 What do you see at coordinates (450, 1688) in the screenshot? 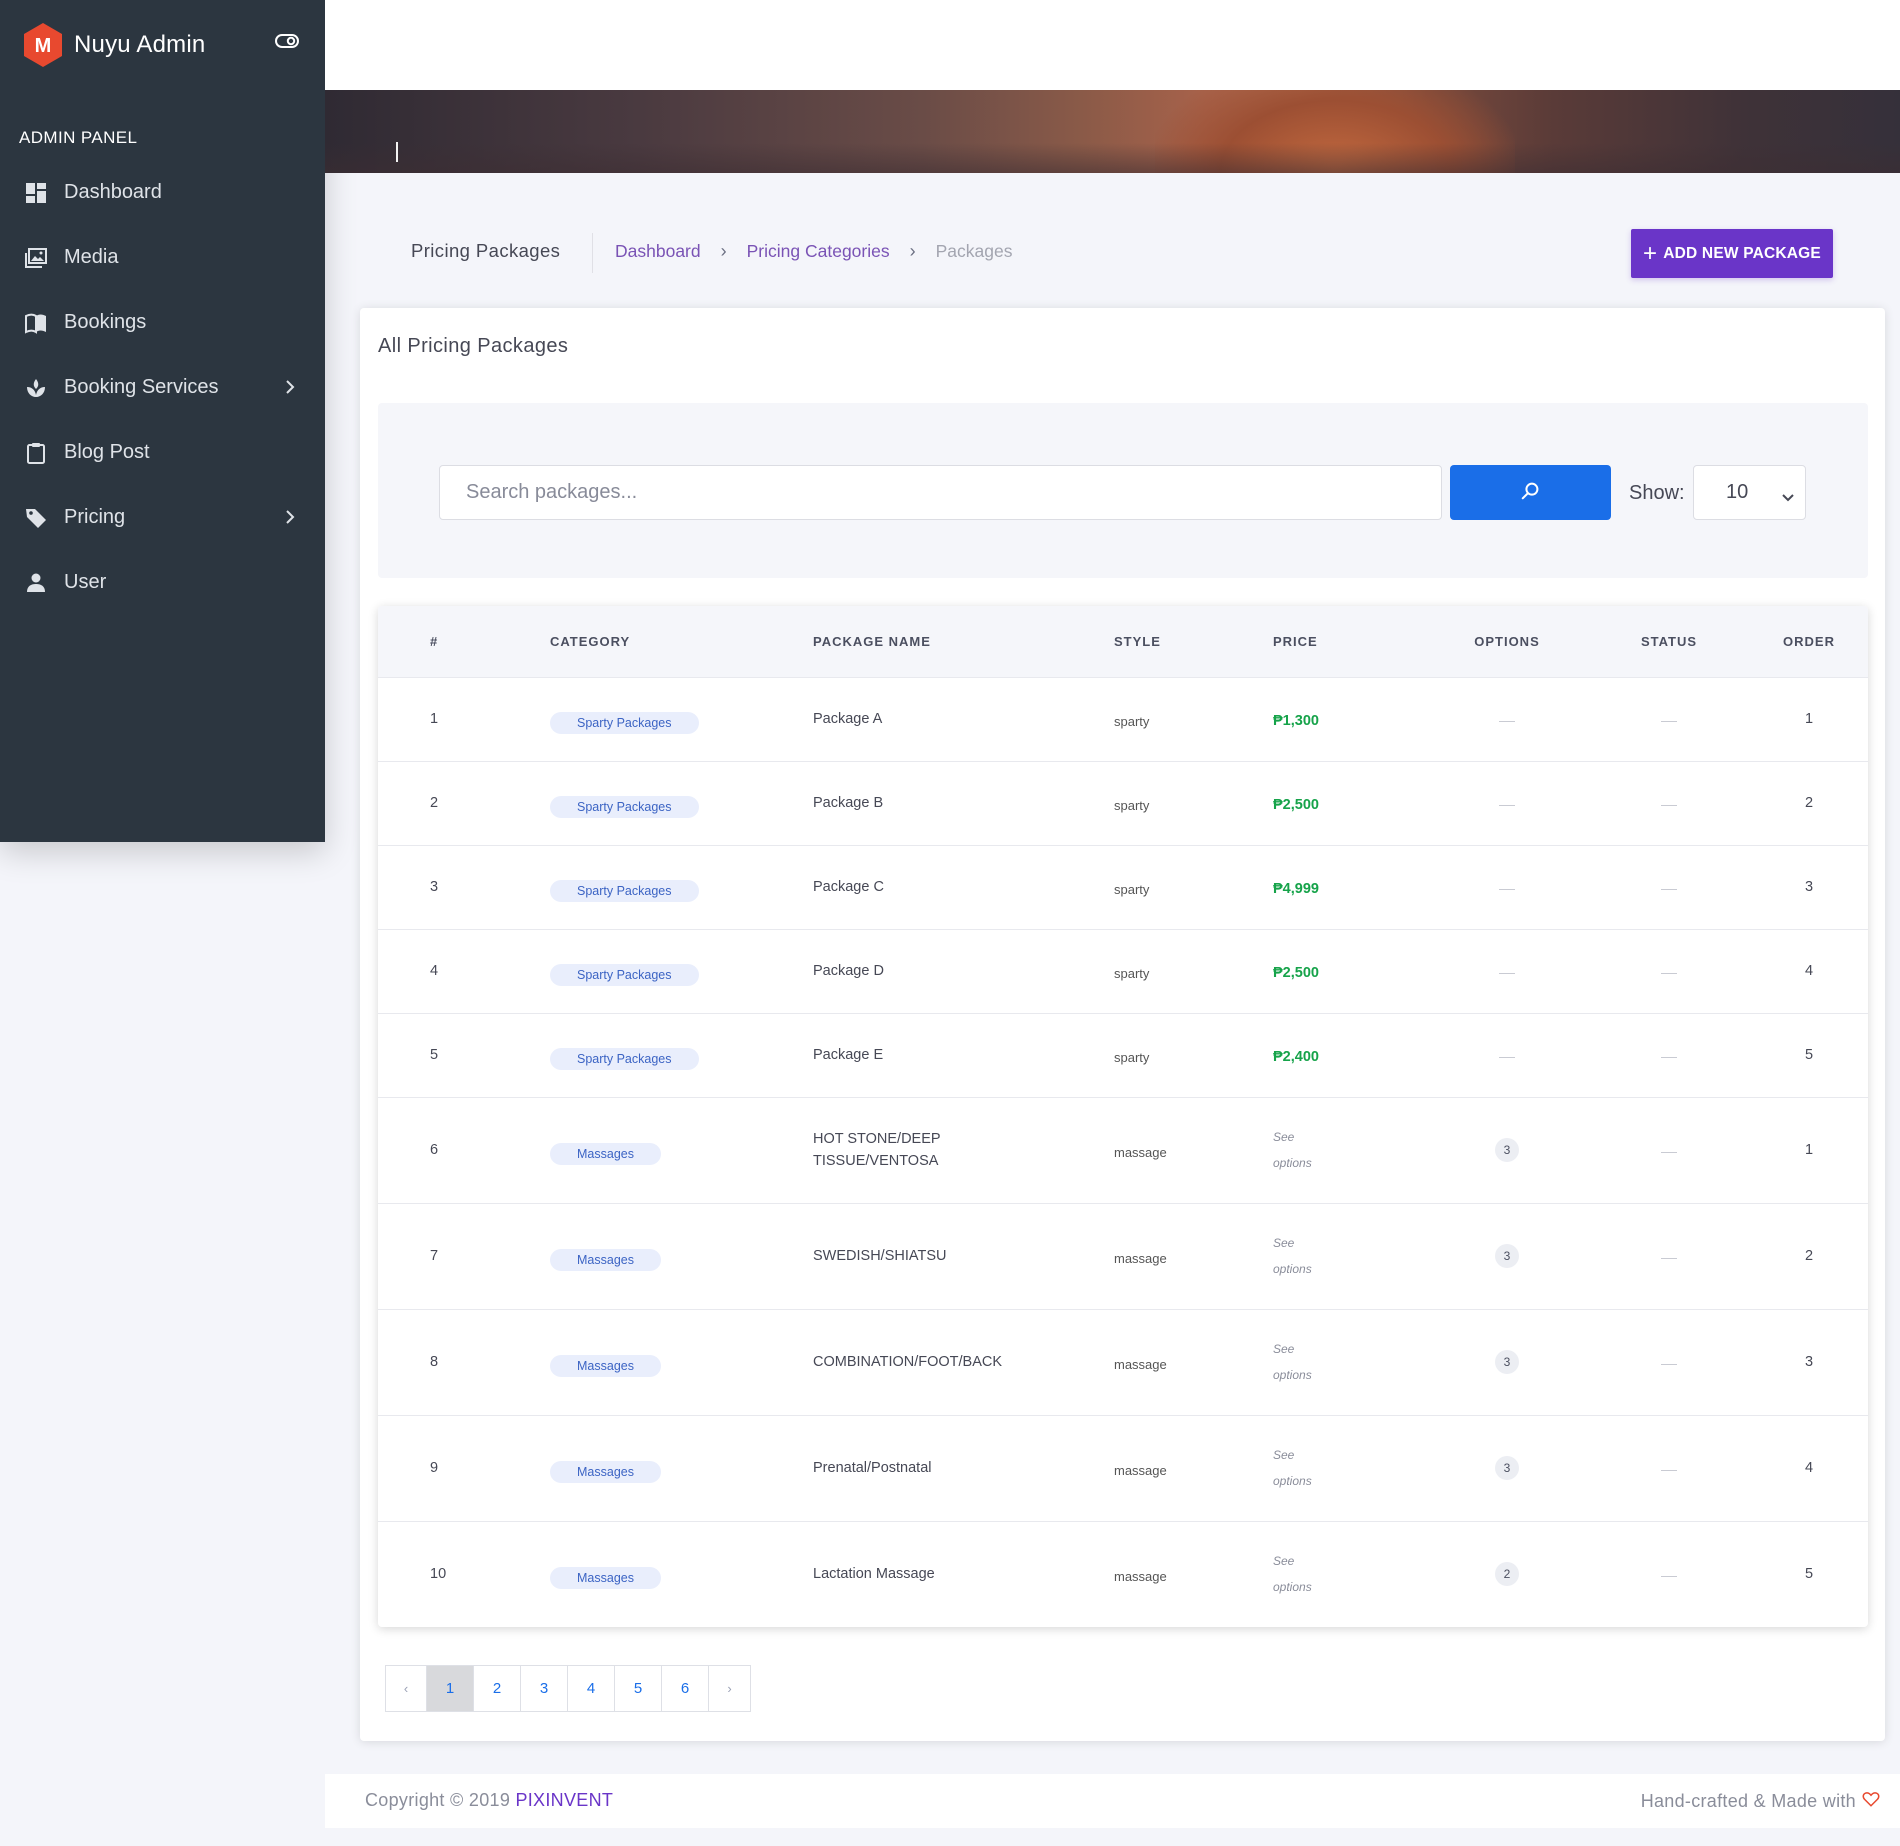
I see `pagination-page-1: 1` at bounding box center [450, 1688].